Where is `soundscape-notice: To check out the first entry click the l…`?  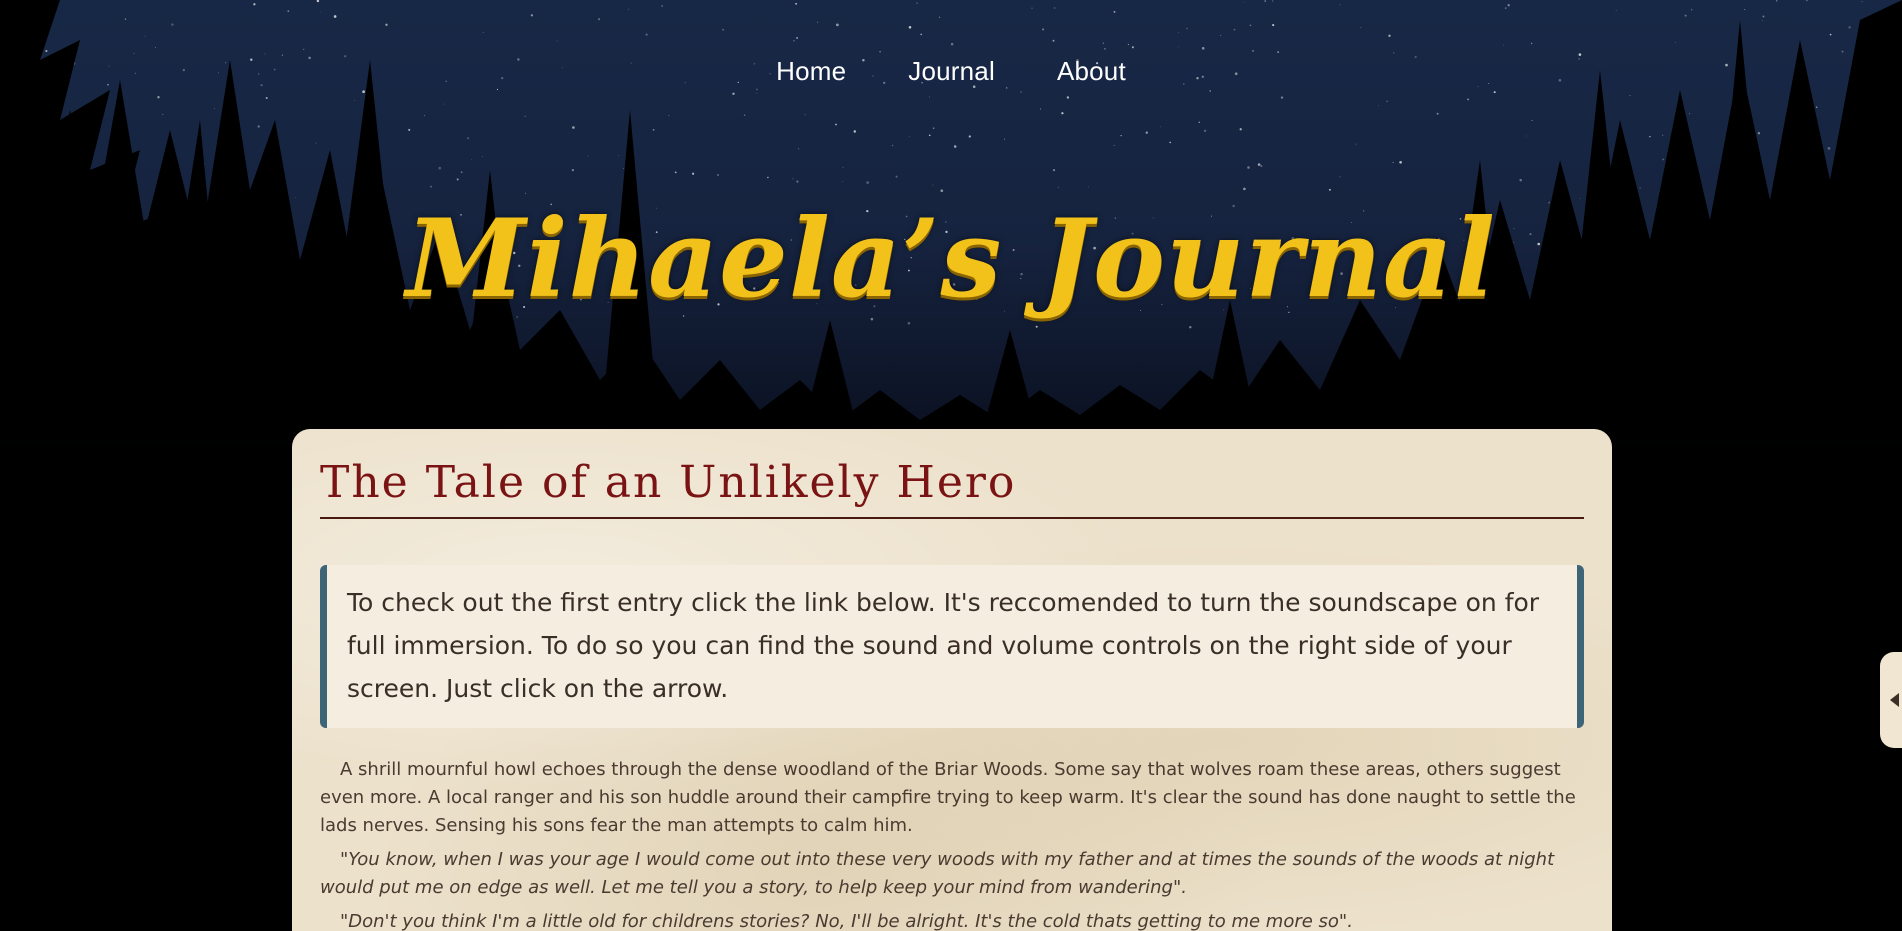
soundscape-notice: To check out the first entry click the l… is located at coordinates (952, 647).